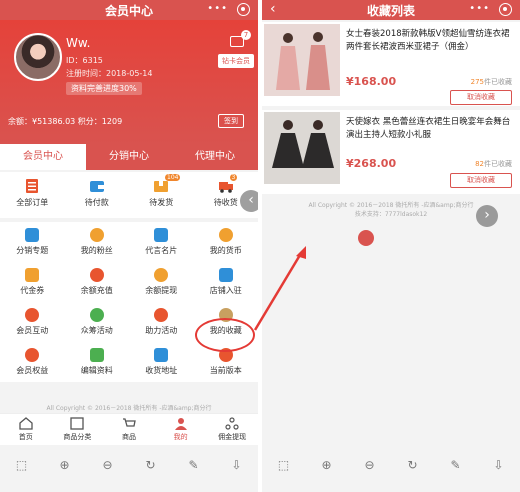 Image resolution: width=520 pixels, height=492 pixels. I want to click on grid-item-business-card: 代言名片, so click(161, 242).